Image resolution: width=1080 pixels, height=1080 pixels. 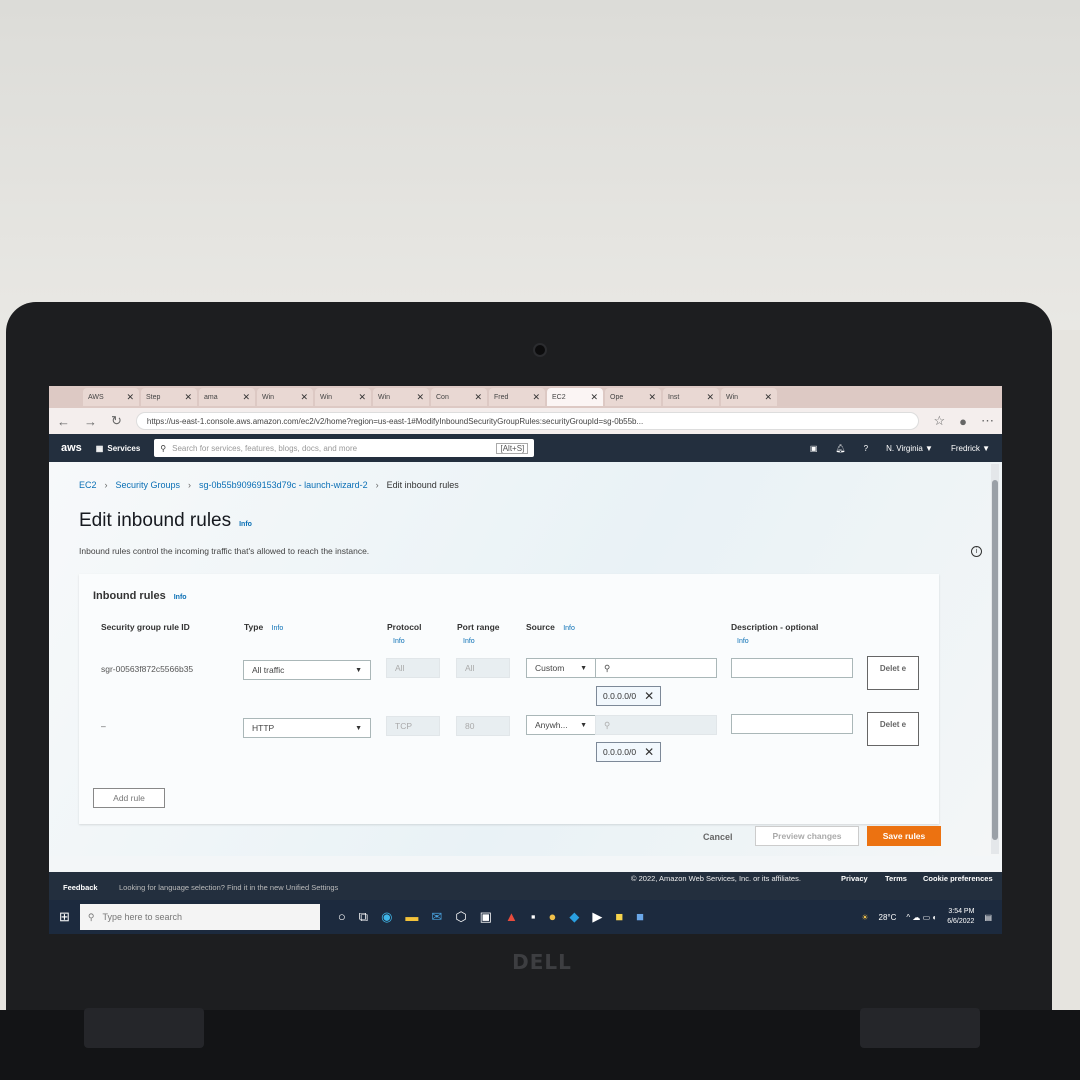 What do you see at coordinates (970, 448) in the screenshot?
I see `user-menu: Fredrick ▼` at bounding box center [970, 448].